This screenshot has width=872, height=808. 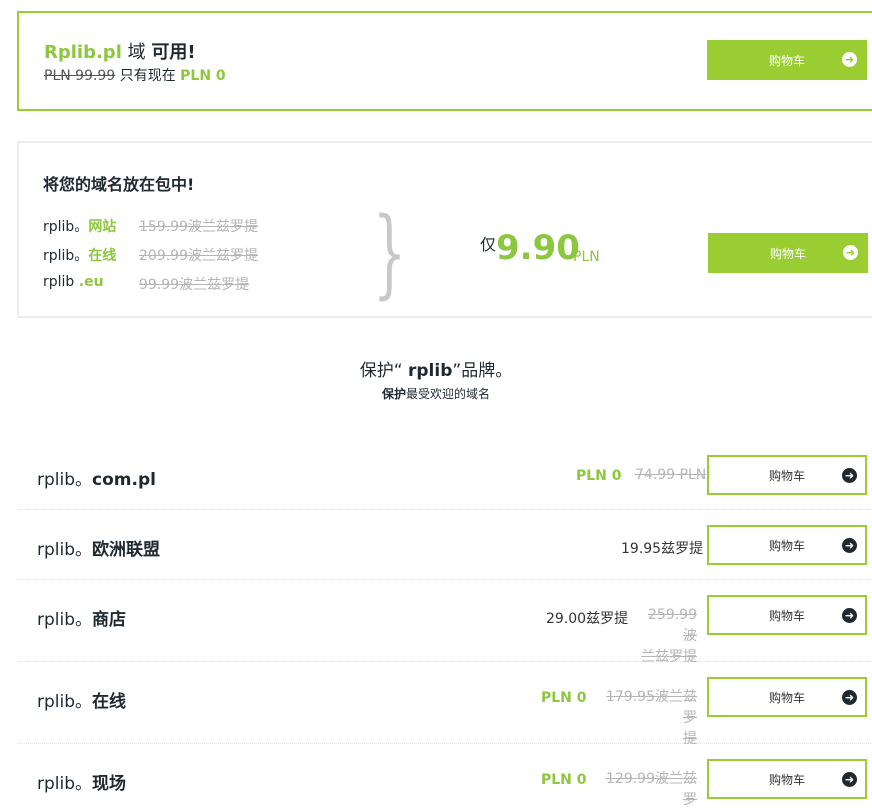 I want to click on bundle-price: 9.90, so click(x=538, y=248).